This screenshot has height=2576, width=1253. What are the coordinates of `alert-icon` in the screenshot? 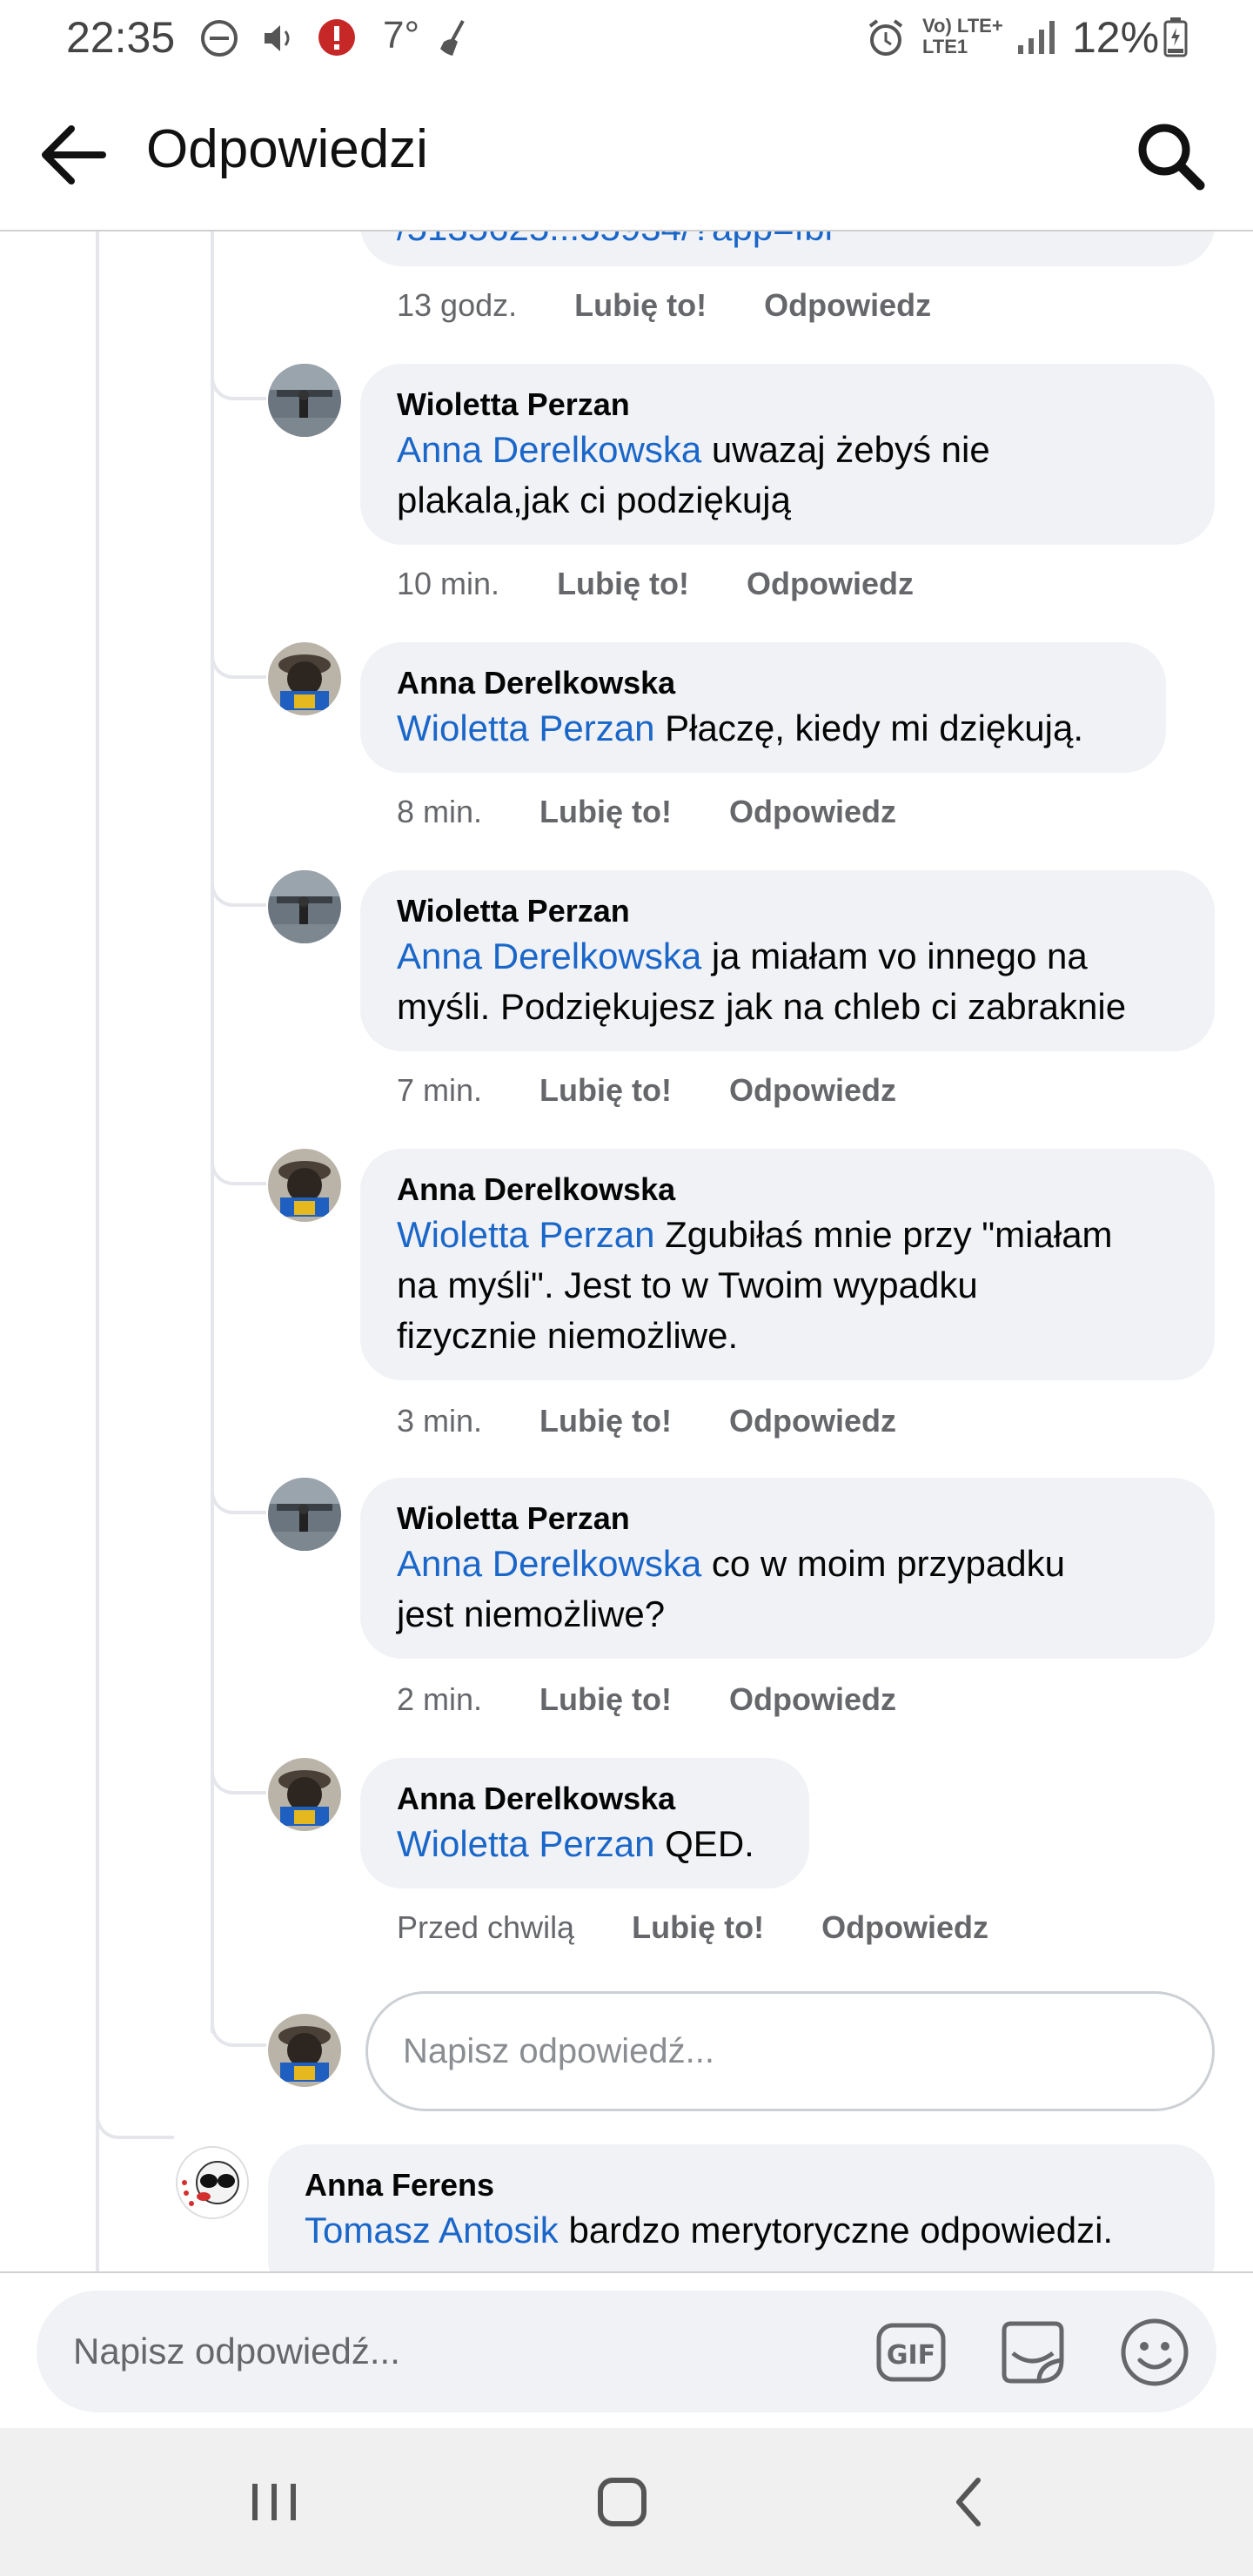 It's located at (336, 37).